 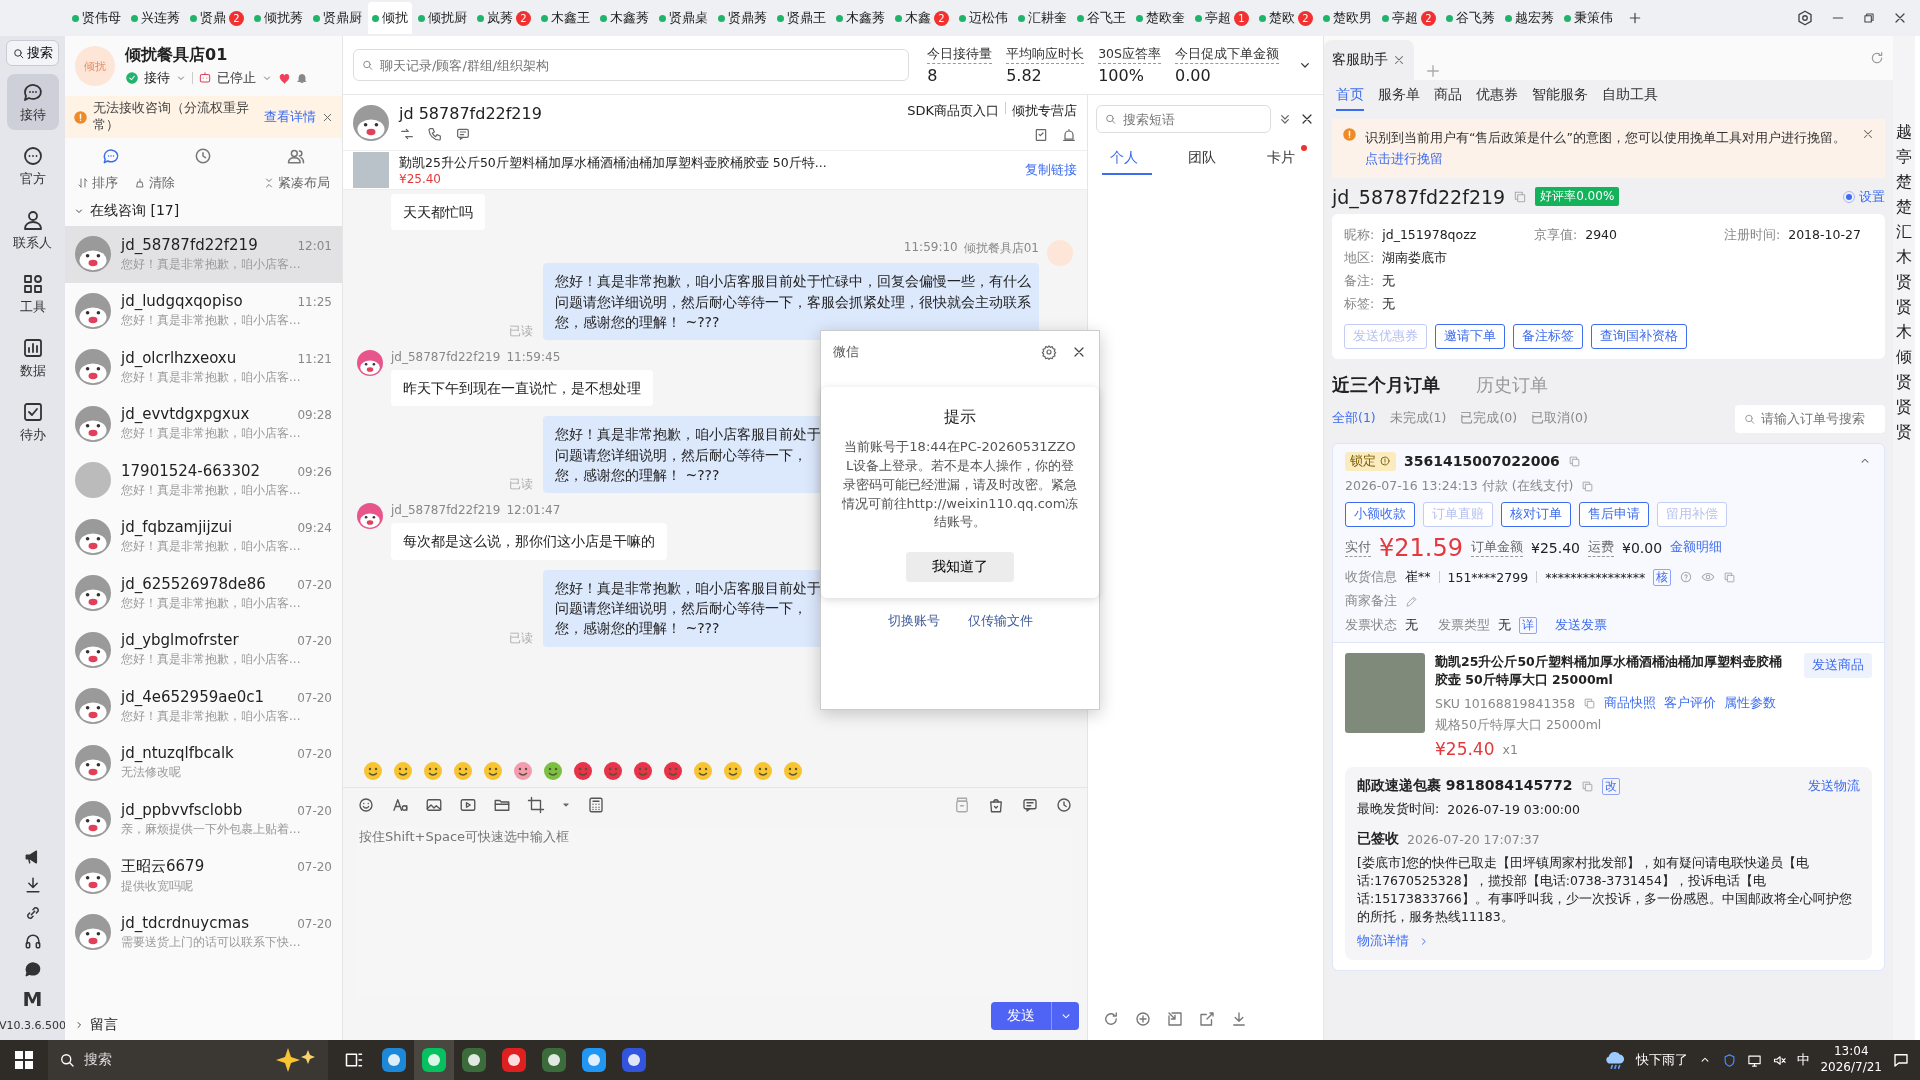 What do you see at coordinates (1448, 98) in the screenshot?
I see `nav-tab: 商品` at bounding box center [1448, 98].